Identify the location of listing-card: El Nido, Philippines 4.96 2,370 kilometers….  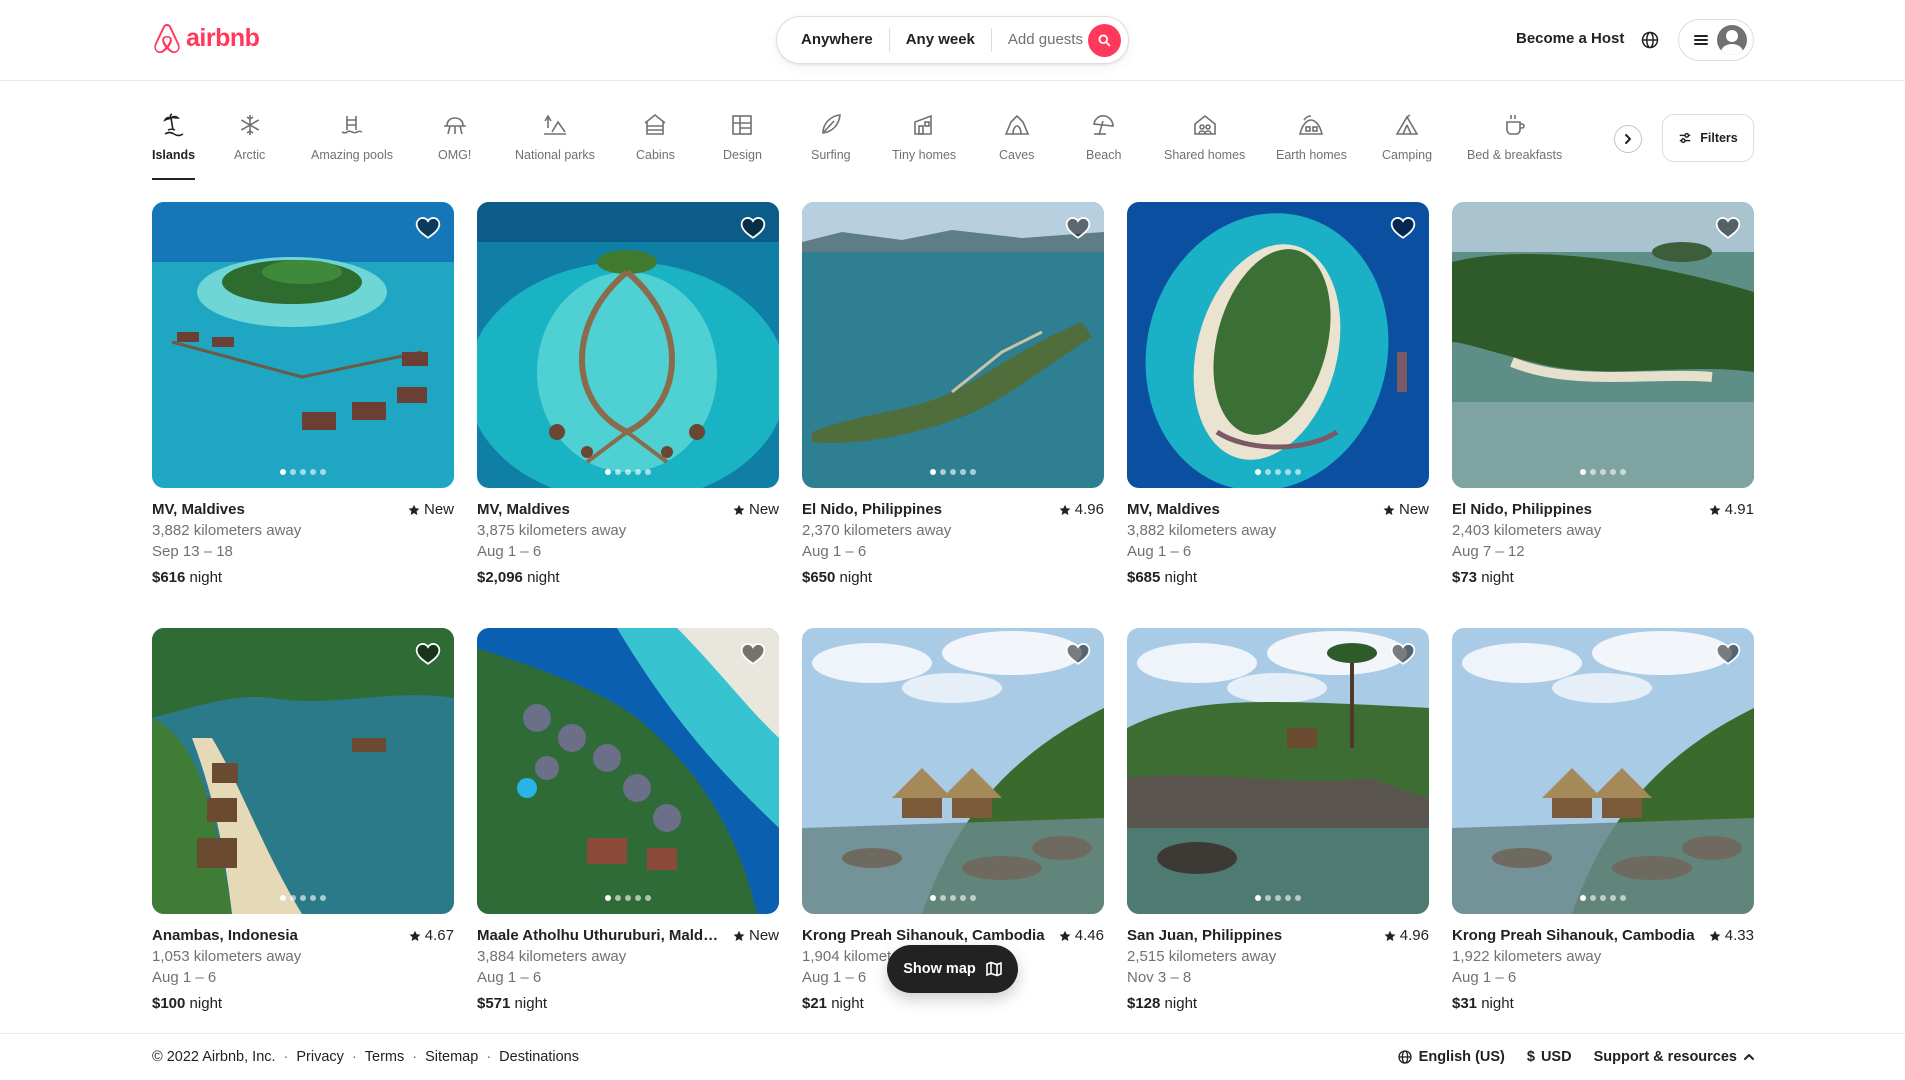
(953, 395).